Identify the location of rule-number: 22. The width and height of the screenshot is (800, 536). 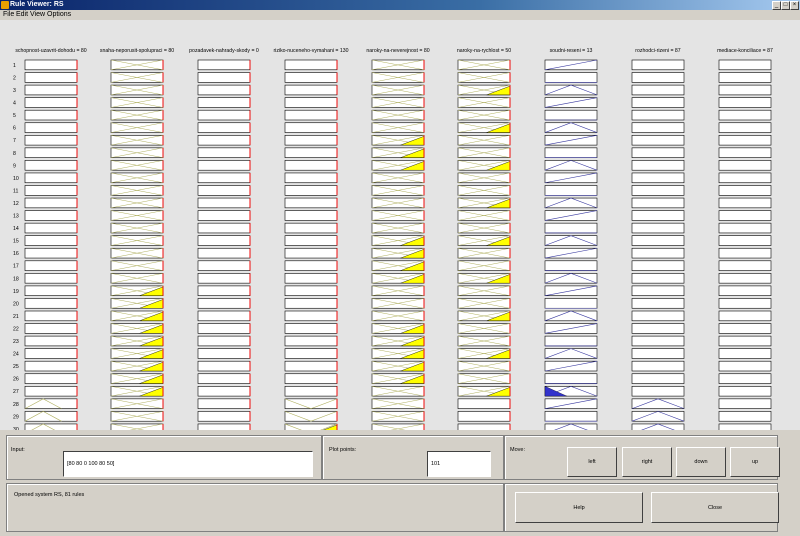
(16, 329).